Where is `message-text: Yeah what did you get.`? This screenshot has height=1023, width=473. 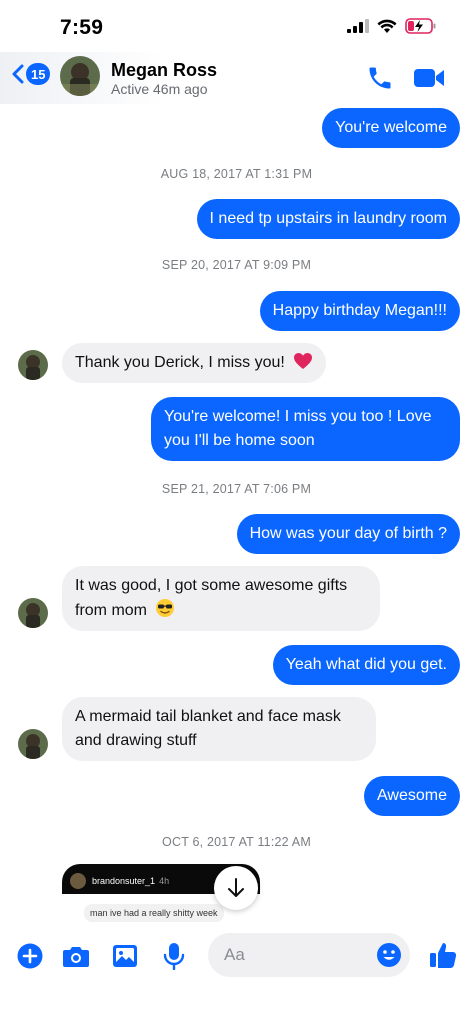
message-text: Yeah what did you get. is located at coordinates (366, 664).